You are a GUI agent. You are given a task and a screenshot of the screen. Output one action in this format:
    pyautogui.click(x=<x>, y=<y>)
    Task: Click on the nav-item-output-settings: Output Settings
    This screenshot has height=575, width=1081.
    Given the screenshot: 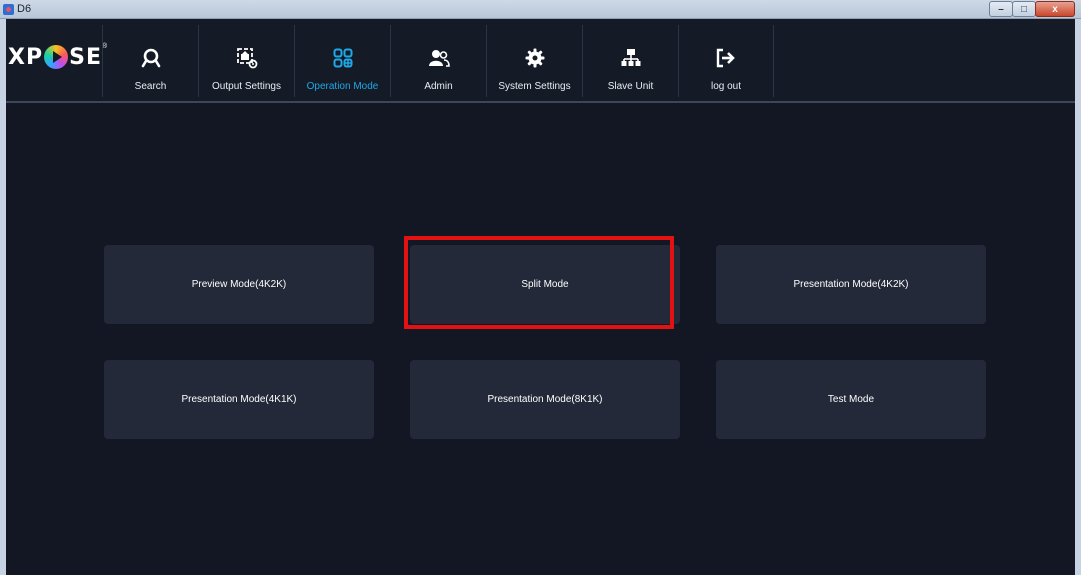 What is the action you would take?
    pyautogui.click(x=246, y=61)
    